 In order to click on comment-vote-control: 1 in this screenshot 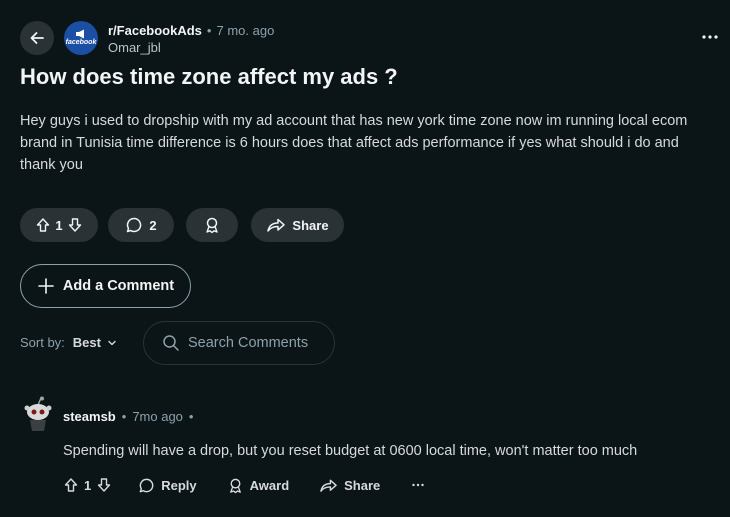, I will do `click(87, 485)`.